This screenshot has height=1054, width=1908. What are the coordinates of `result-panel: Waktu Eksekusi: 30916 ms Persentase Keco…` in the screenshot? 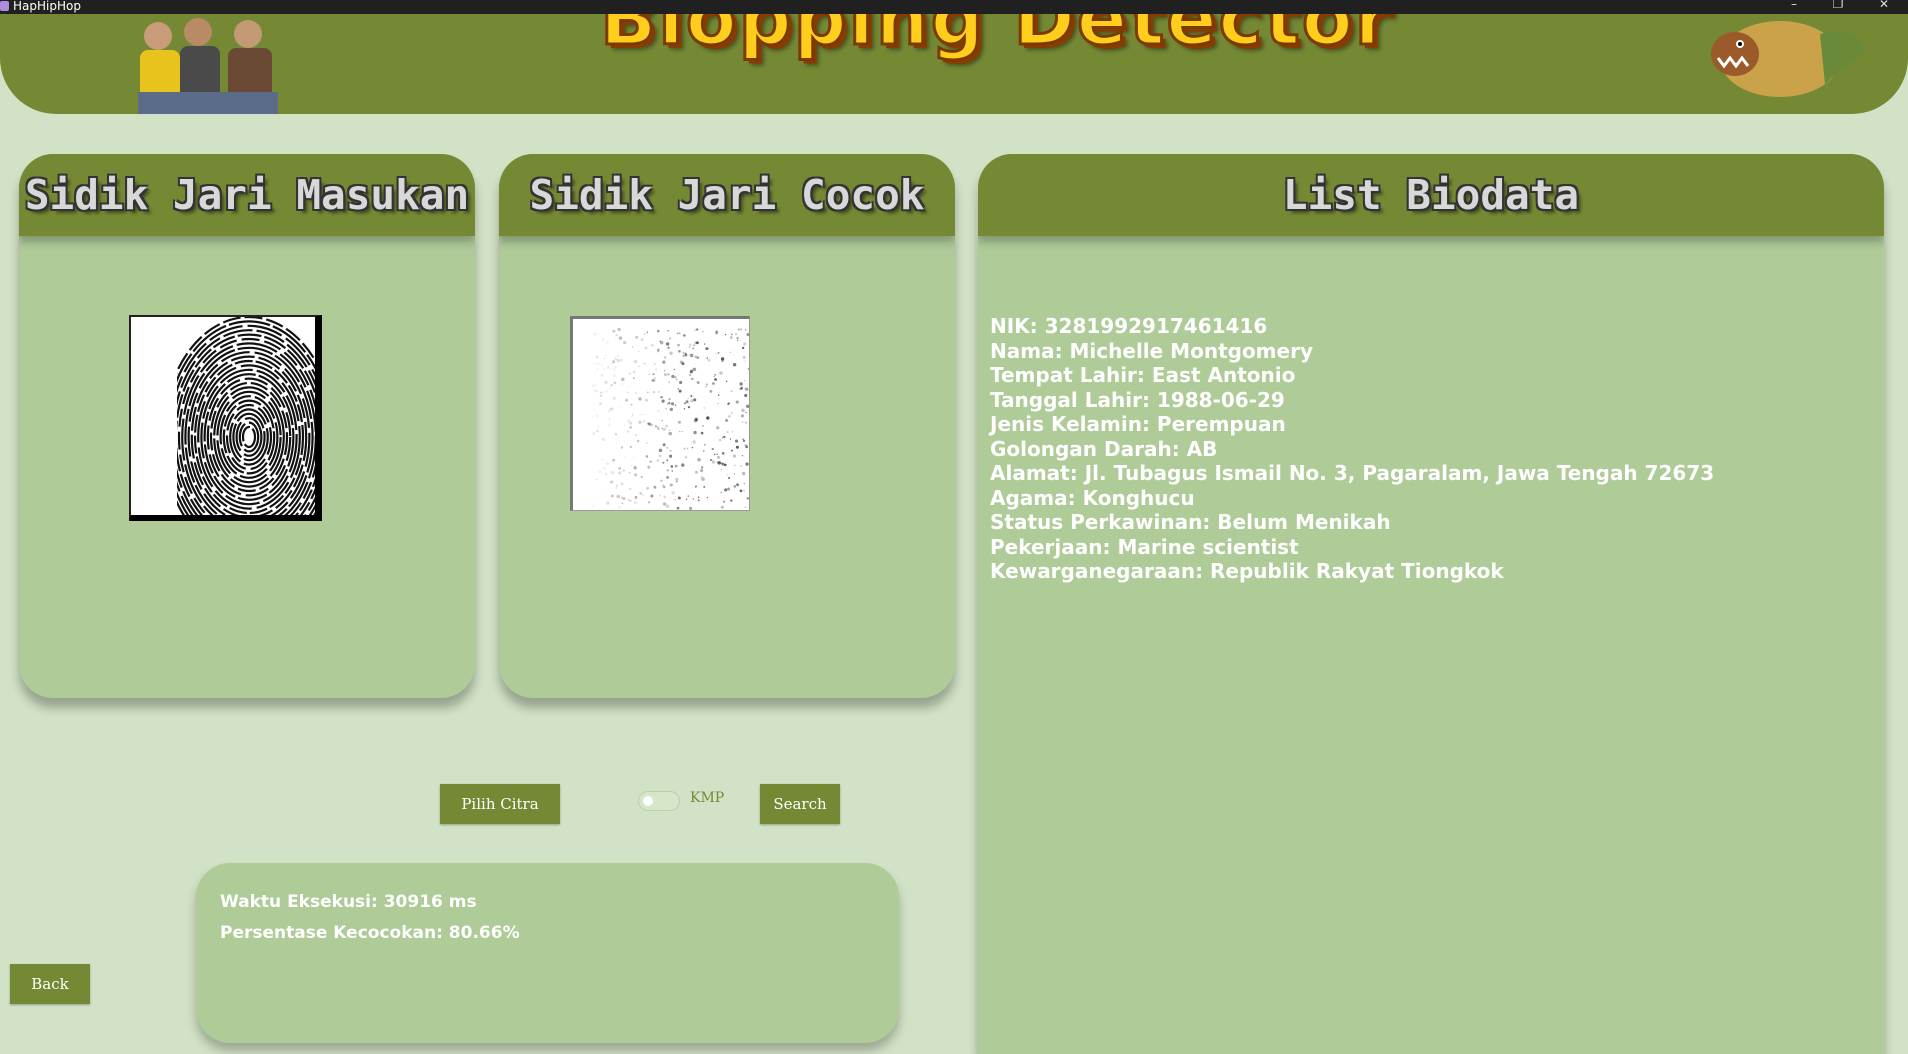 It's located at (547, 953).